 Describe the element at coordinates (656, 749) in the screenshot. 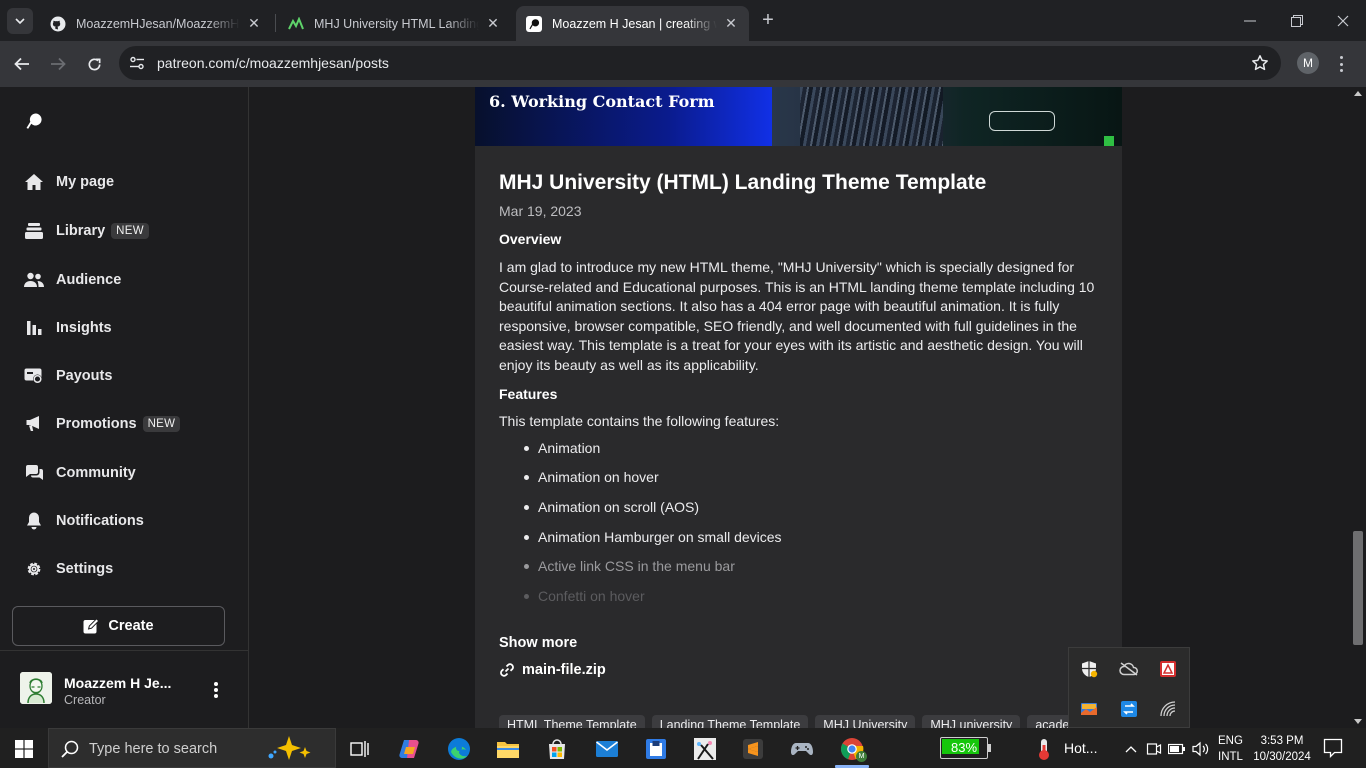

I see `app-window-icon` at that location.